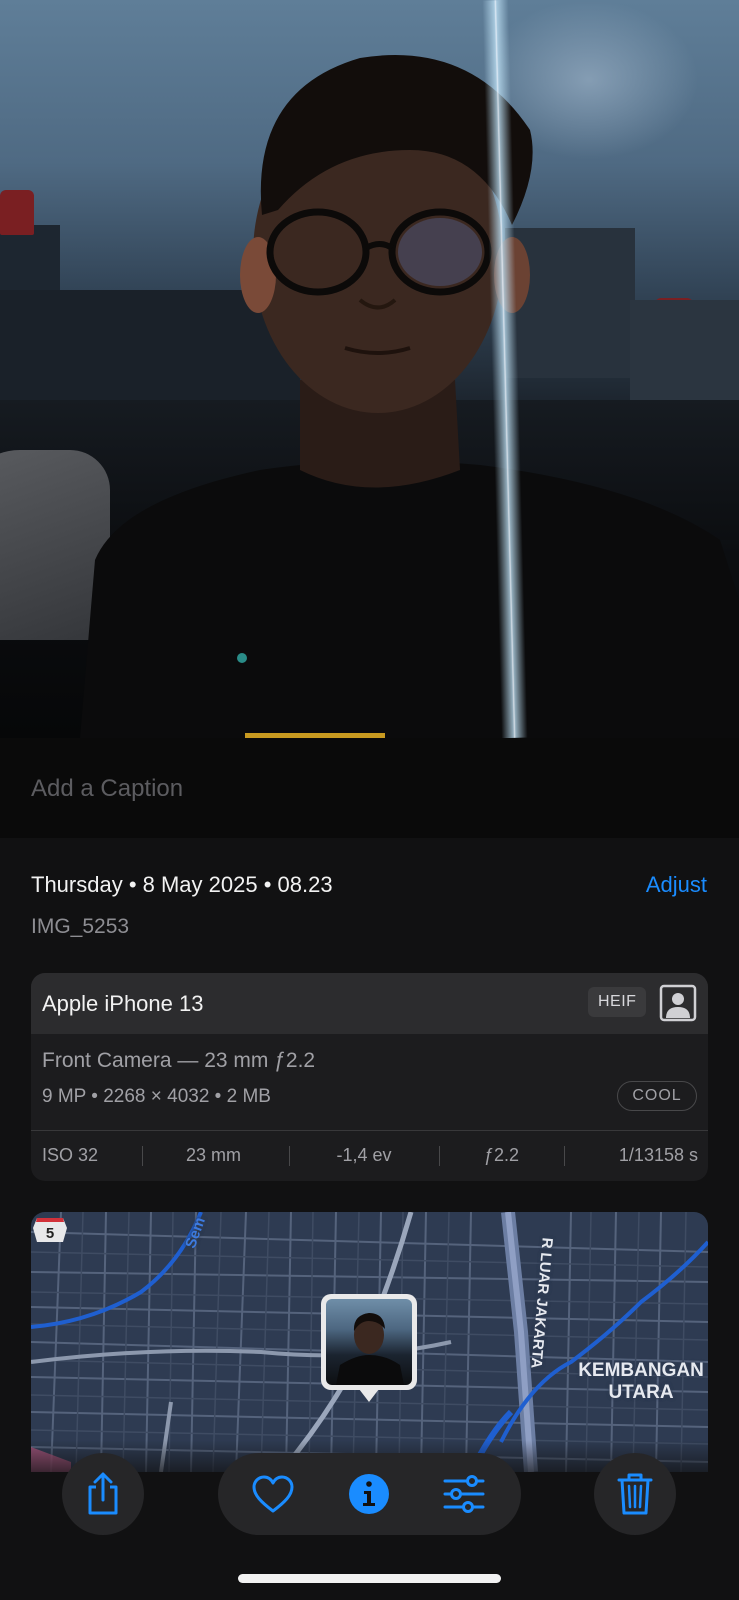 Image resolution: width=739 pixels, height=1600 pixels. Describe the element at coordinates (123, 1003) in the screenshot. I see `device-name: Apple iPhone 13` at that location.